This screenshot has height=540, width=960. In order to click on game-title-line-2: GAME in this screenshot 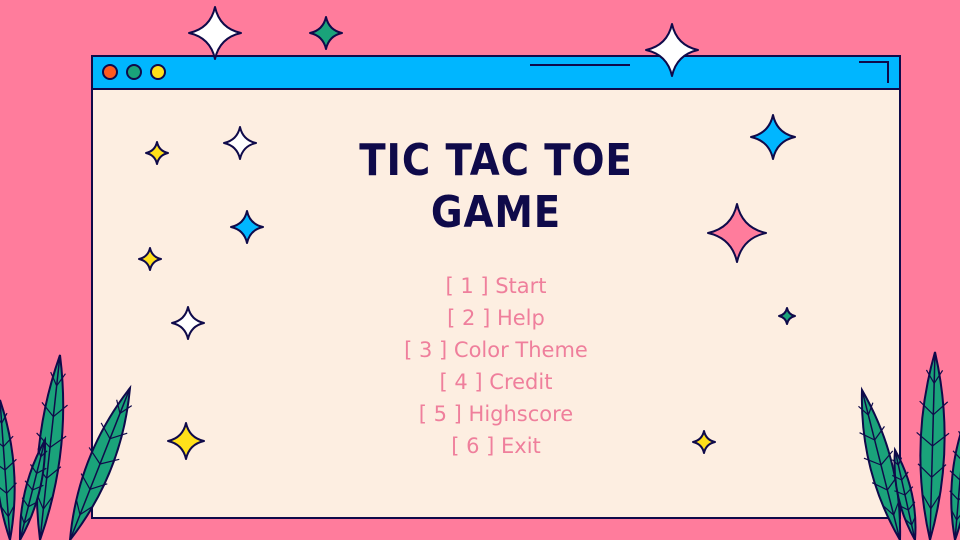, I will do `click(496, 212)`.